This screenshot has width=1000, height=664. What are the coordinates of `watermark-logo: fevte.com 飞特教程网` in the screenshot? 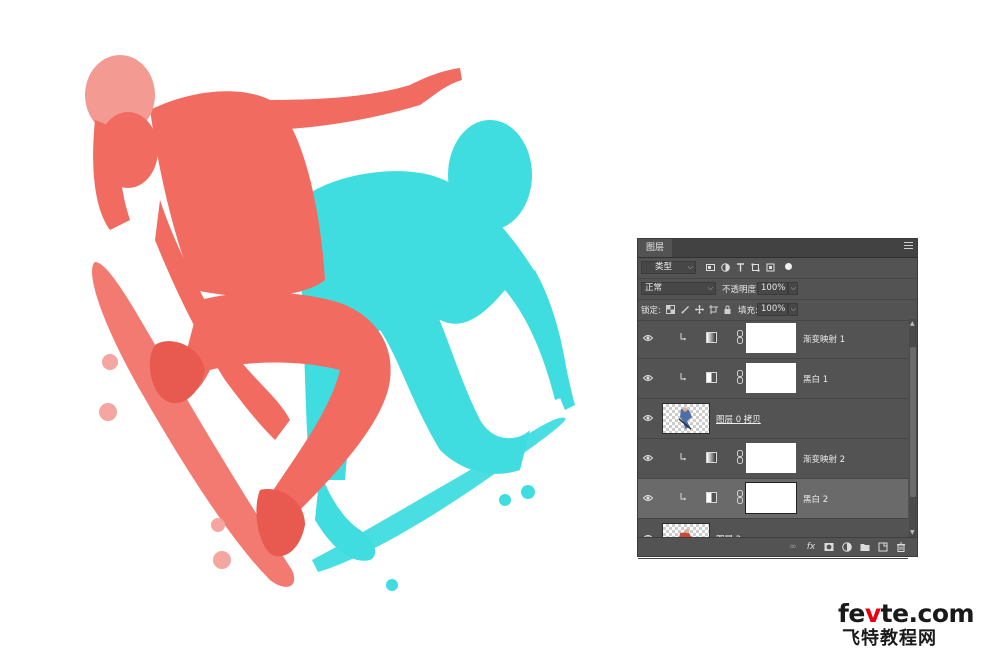 It's located at (913, 625).